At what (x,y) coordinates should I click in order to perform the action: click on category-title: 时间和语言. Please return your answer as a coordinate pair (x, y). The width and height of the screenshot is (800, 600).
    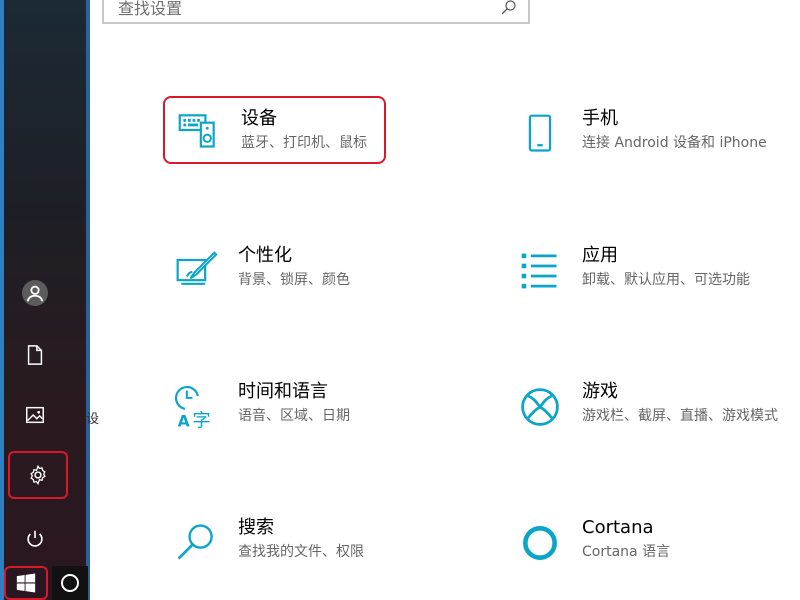
    Looking at the image, I should click on (283, 391).